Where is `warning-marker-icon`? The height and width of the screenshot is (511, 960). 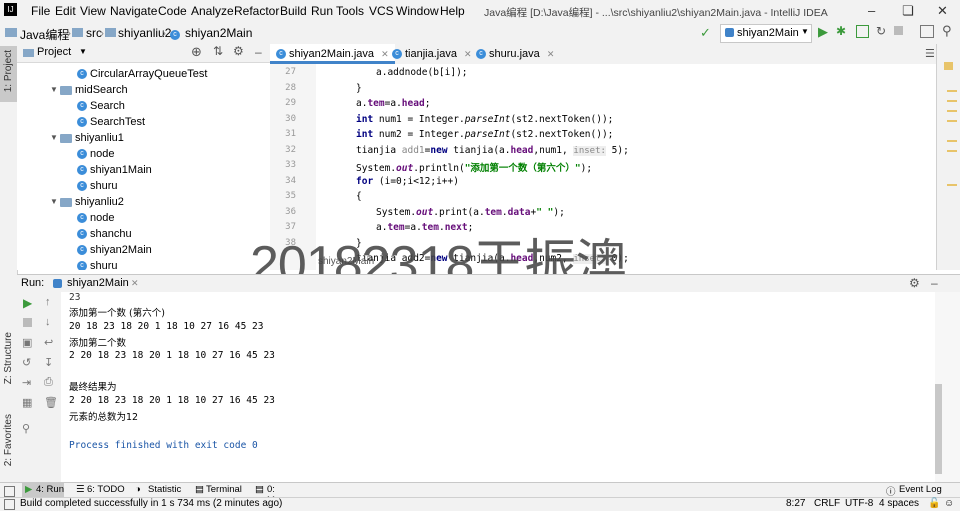
warning-marker-icon is located at coordinates (948, 66).